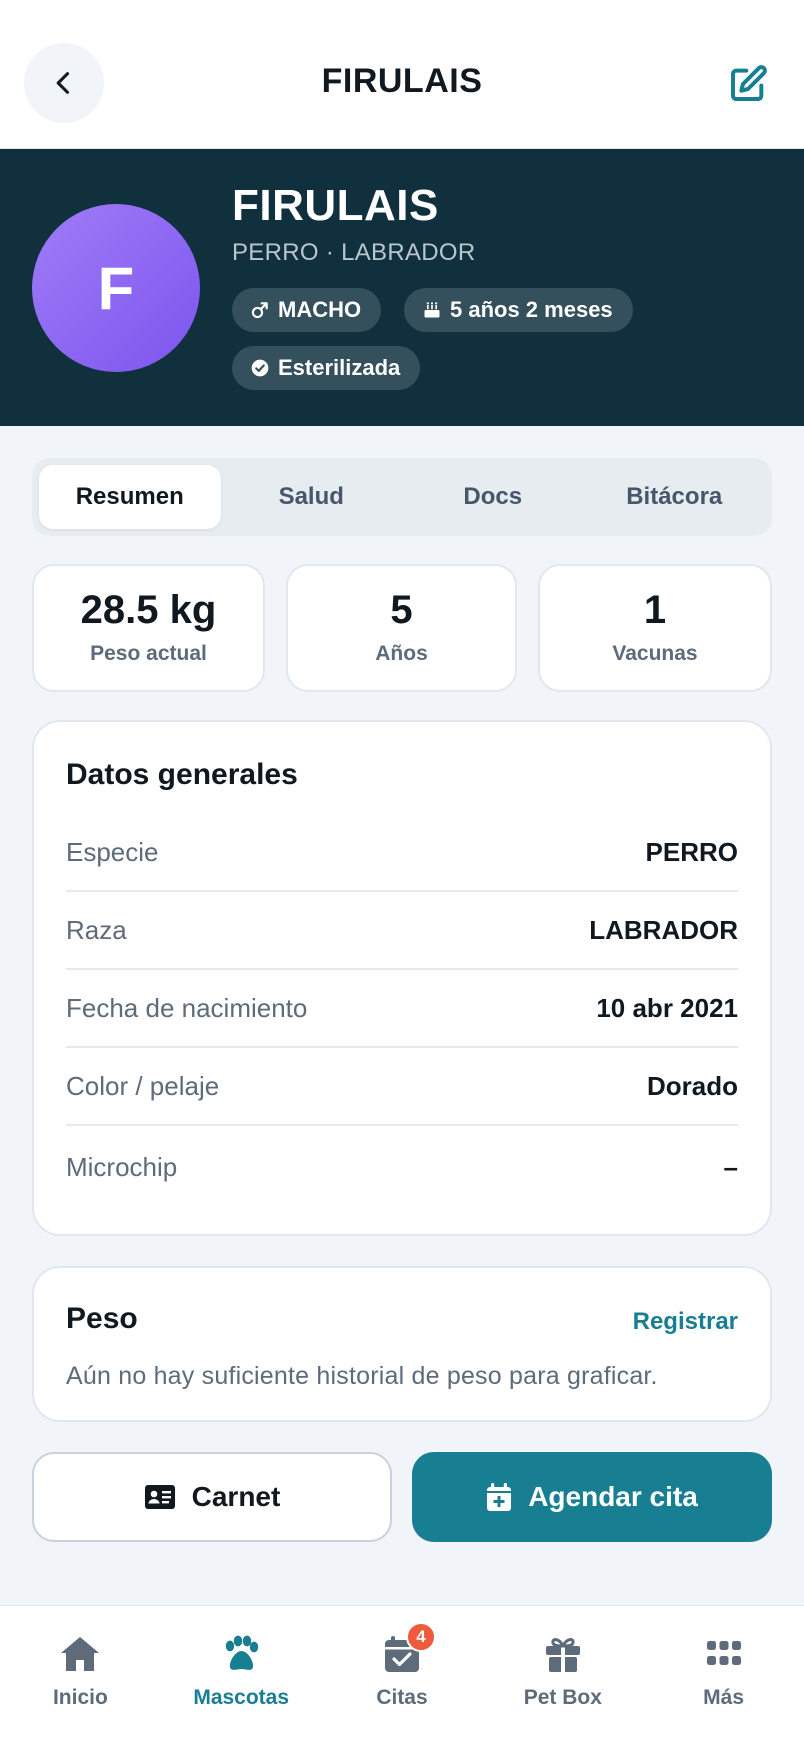 This screenshot has height=1740, width=804. What do you see at coordinates (692, 1085) in the screenshot?
I see `row-value: Dorado` at bounding box center [692, 1085].